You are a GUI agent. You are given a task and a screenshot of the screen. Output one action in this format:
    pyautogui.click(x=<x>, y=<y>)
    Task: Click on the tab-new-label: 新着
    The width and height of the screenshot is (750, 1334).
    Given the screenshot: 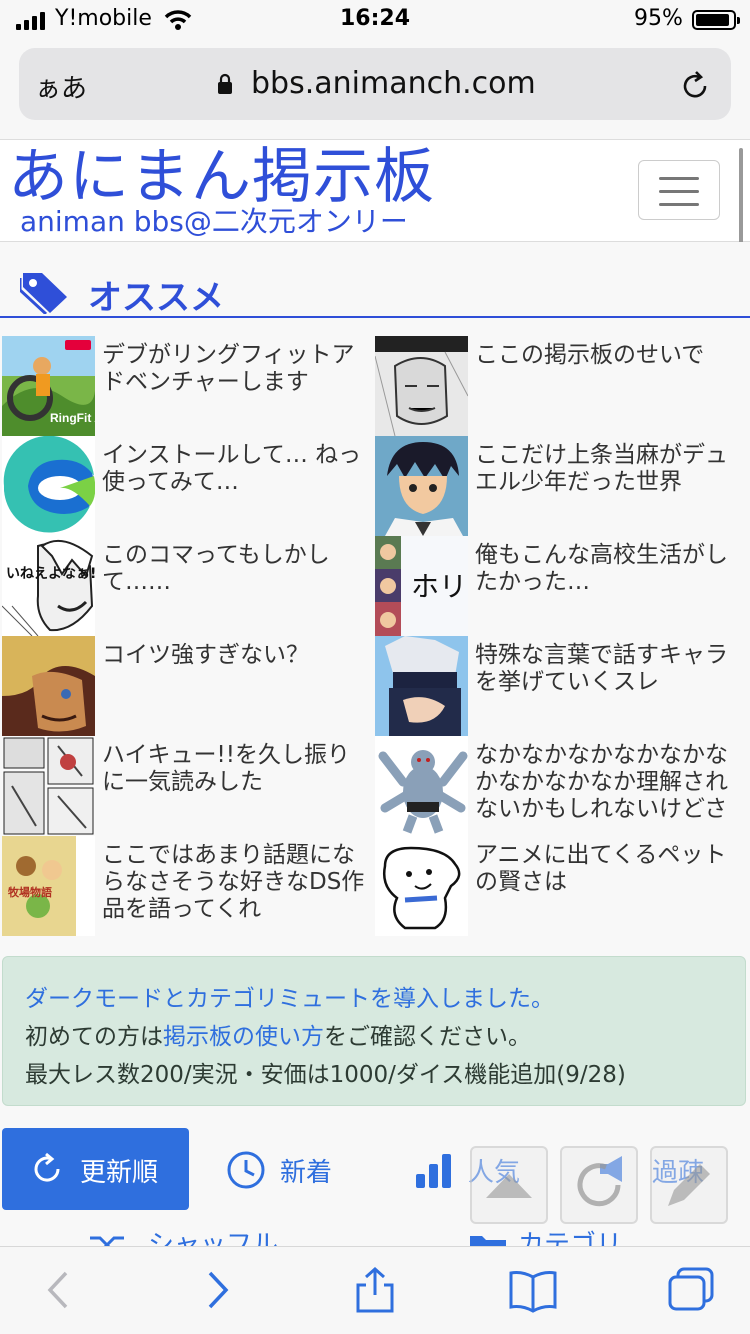 What is the action you would take?
    pyautogui.click(x=306, y=1173)
    